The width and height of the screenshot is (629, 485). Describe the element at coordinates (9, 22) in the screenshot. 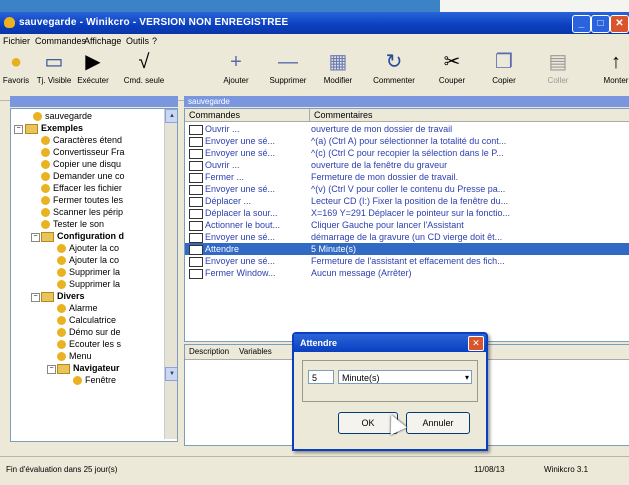

I see `app-icon` at that location.